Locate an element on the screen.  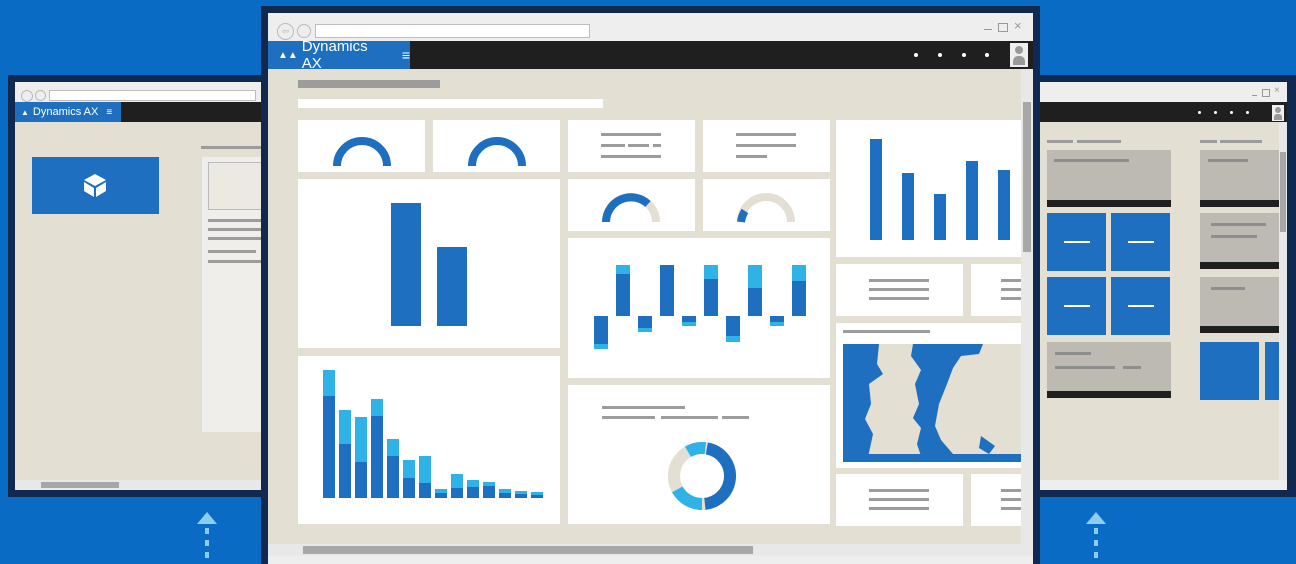
center-brand: ▲▲ Dynamics AX ≡ is located at coordinates (339, 55).